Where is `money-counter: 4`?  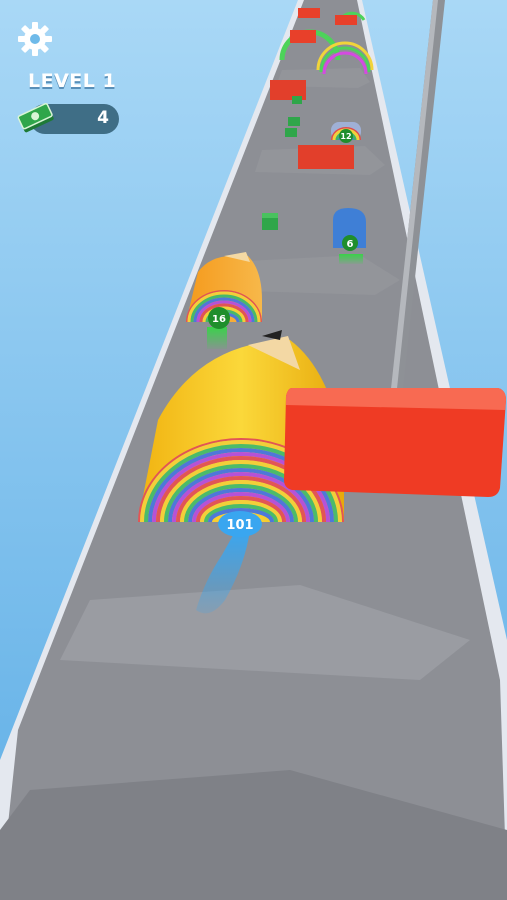 money-counter: 4 is located at coordinates (67, 118).